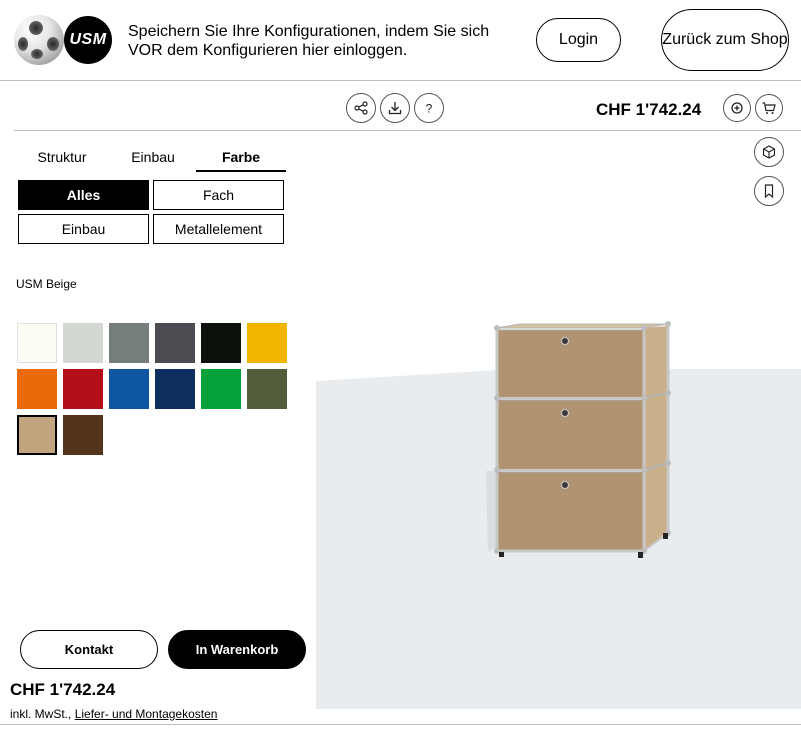 The height and width of the screenshot is (736, 801). Describe the element at coordinates (63, 689) in the screenshot. I see `total-price: CHF 1'742.24` at that location.